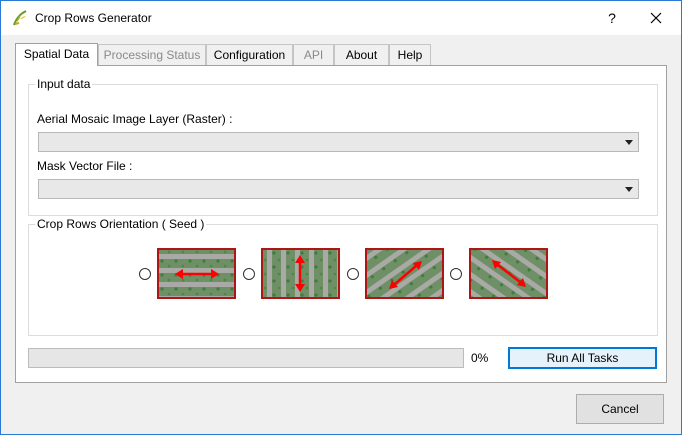 Image resolution: width=682 pixels, height=435 pixels. Describe the element at coordinates (121, 224) in the screenshot. I see `orientation-group-title: Crop Rows Orientation ( Seed )` at that location.